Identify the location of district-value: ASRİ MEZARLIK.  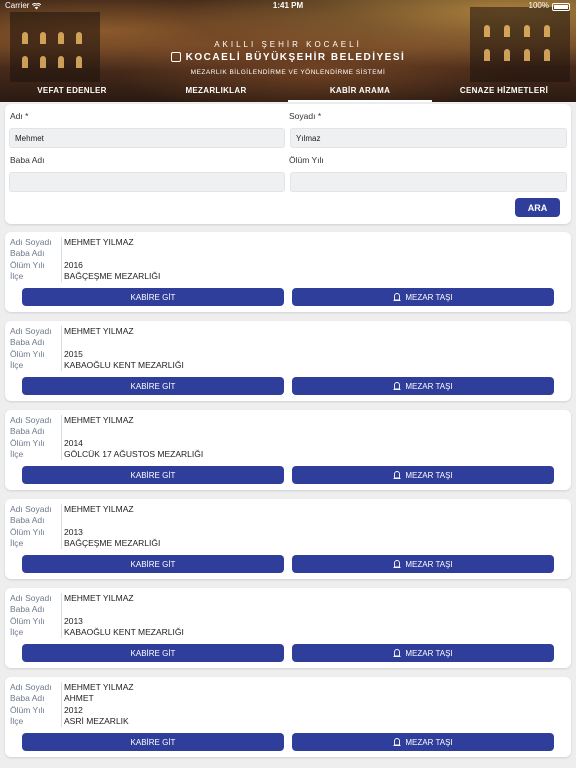
(96, 720).